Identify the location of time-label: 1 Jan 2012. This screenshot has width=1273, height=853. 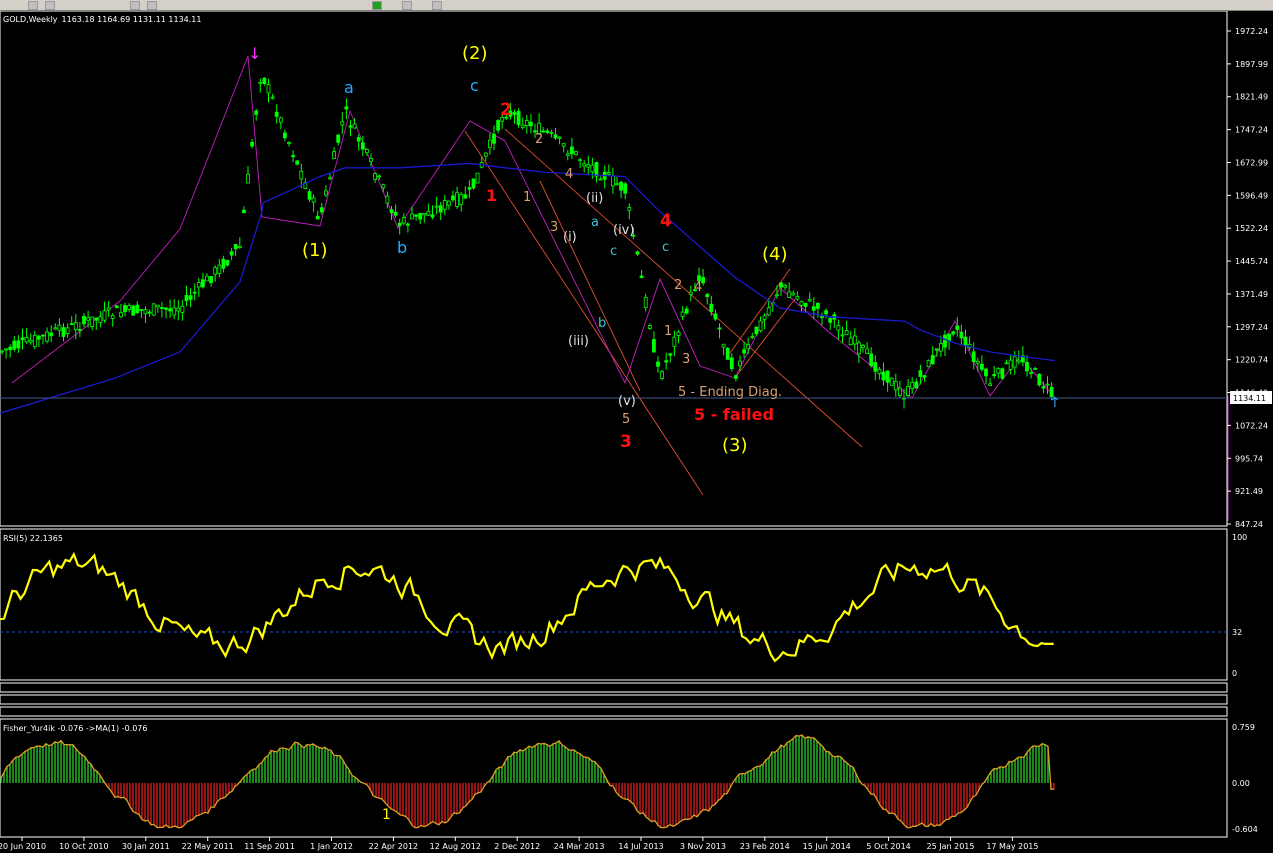
(331, 846).